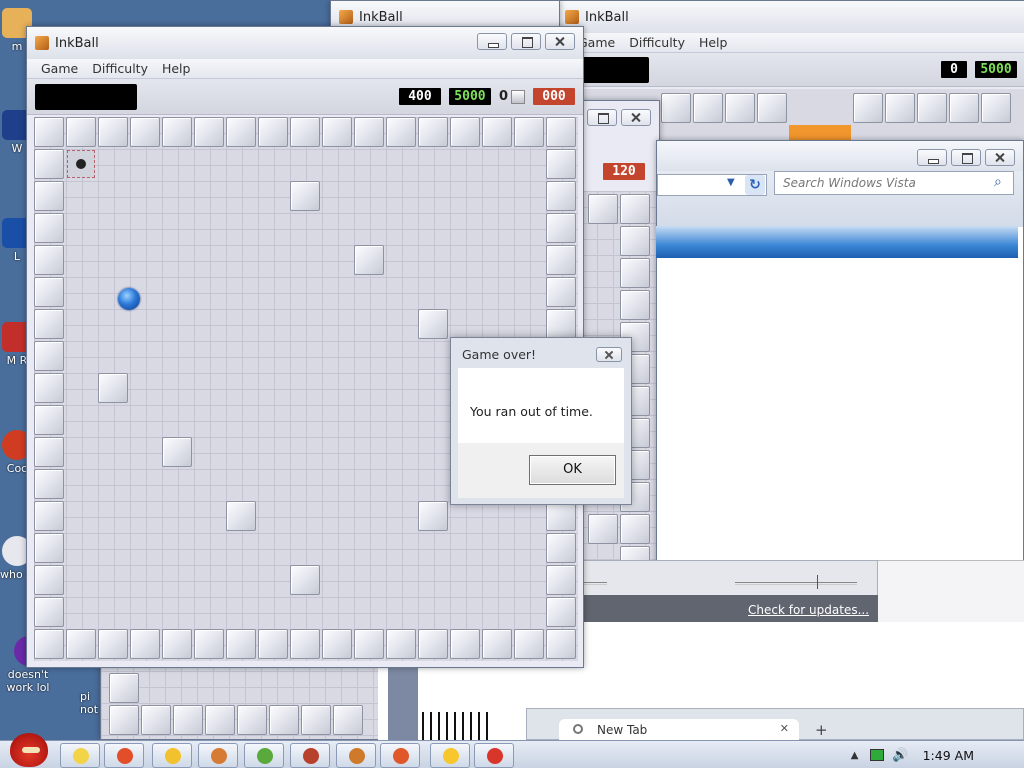  I want to click on chrome-window-fragment: New Tab ✕ +, so click(775, 724).